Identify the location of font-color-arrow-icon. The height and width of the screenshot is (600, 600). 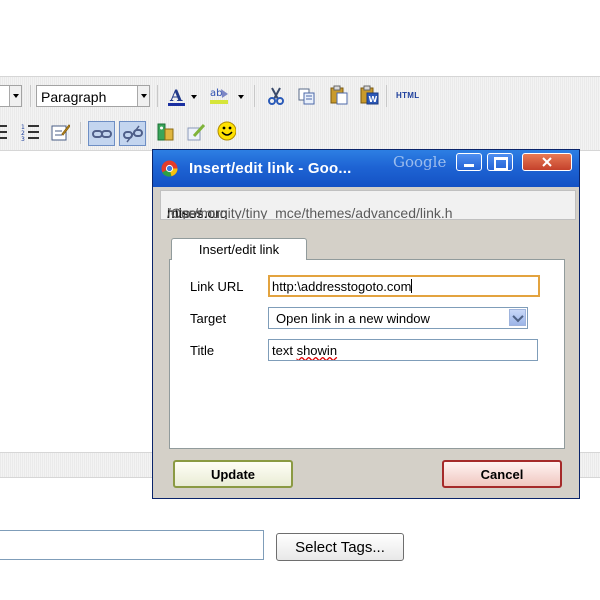
(194, 97).